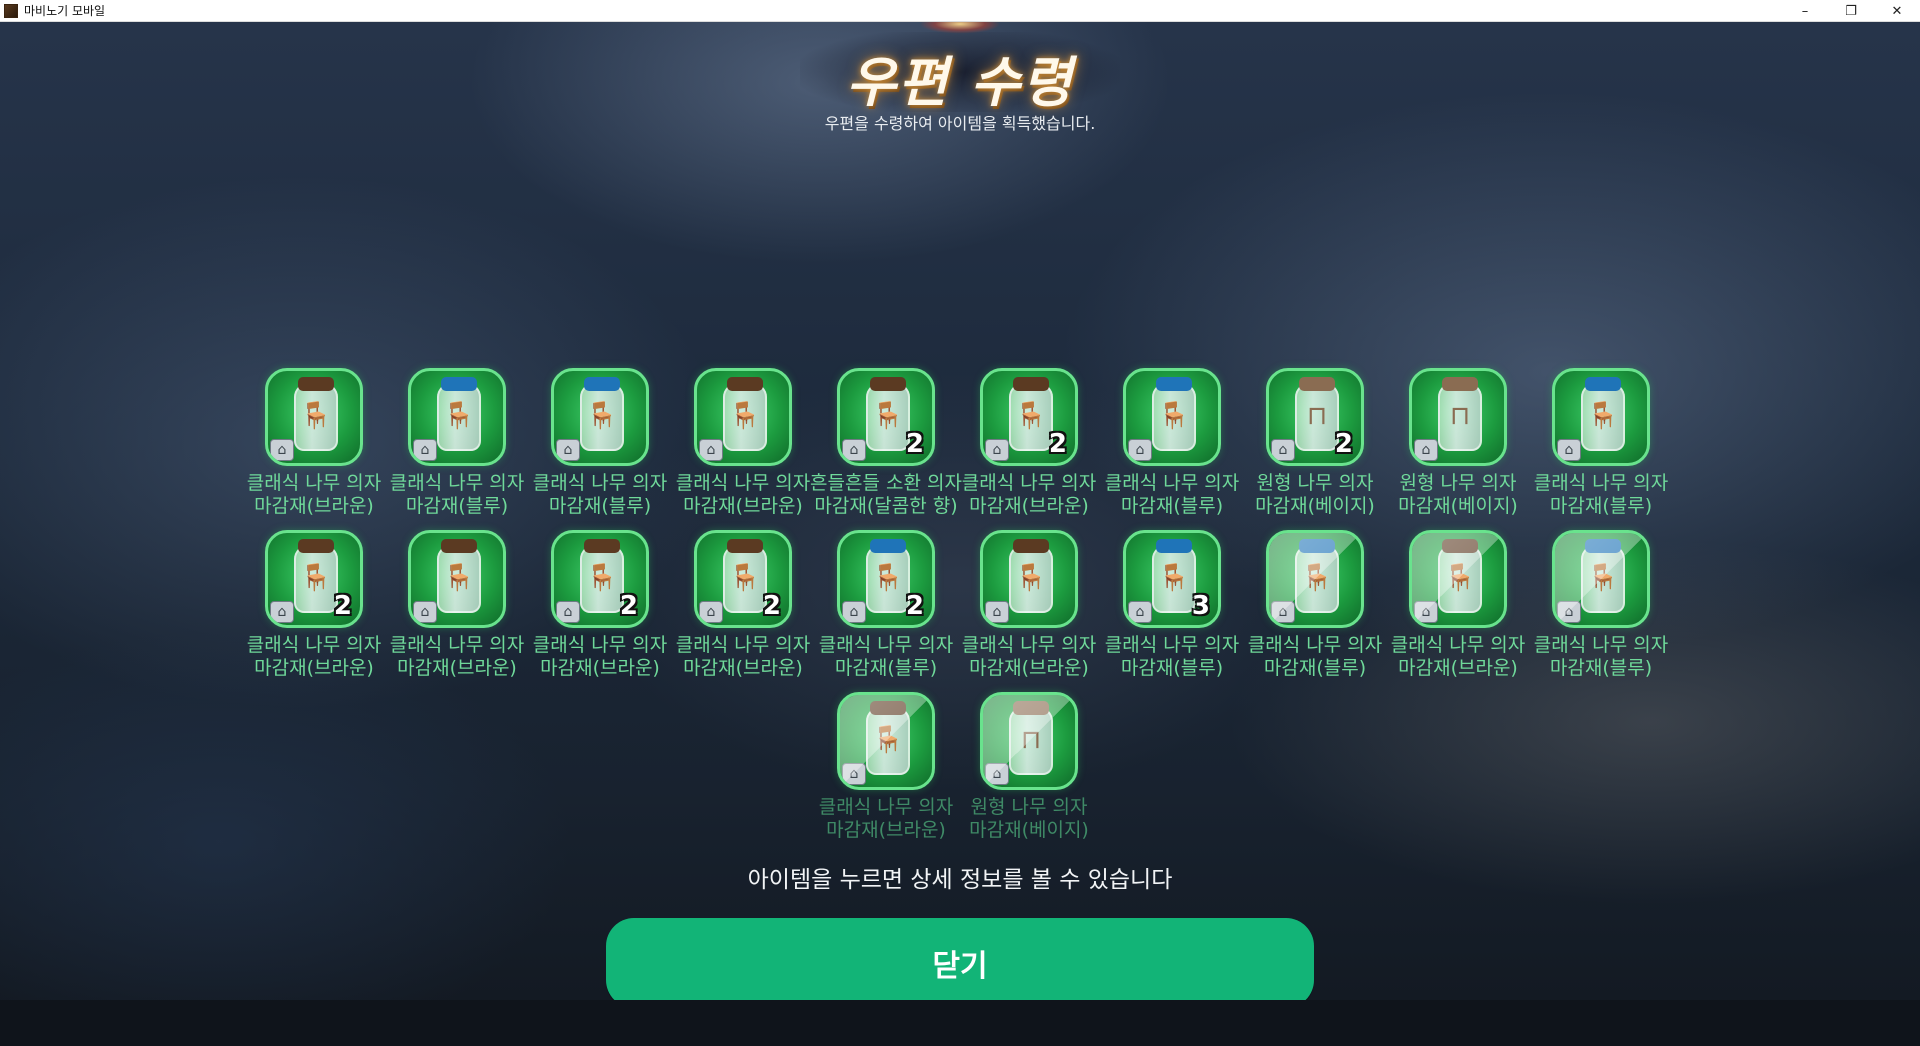  What do you see at coordinates (1172, 610) in the screenshot?
I see `item-slot: 🪑 ⌂ 3 클래식 나무 의자 마감재(블루)` at bounding box center [1172, 610].